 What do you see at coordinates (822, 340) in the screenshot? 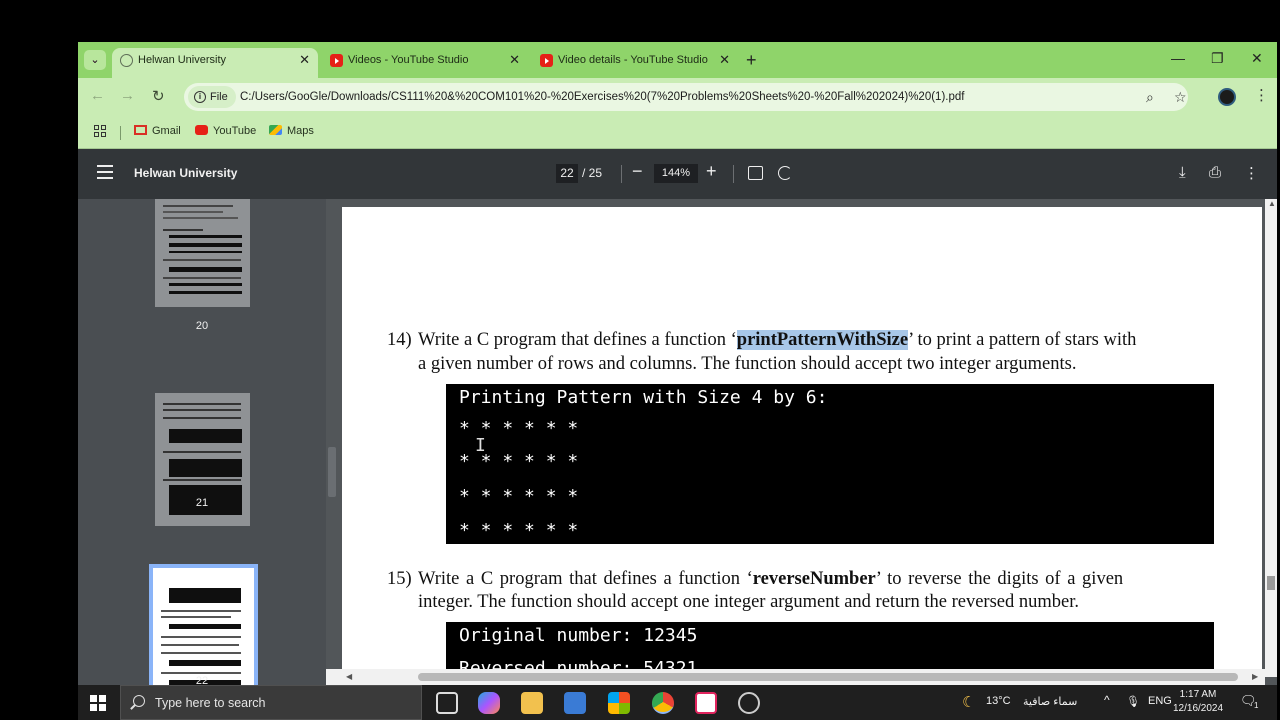
I see `highlighted-function-name: printPatternWithSize` at bounding box center [822, 340].